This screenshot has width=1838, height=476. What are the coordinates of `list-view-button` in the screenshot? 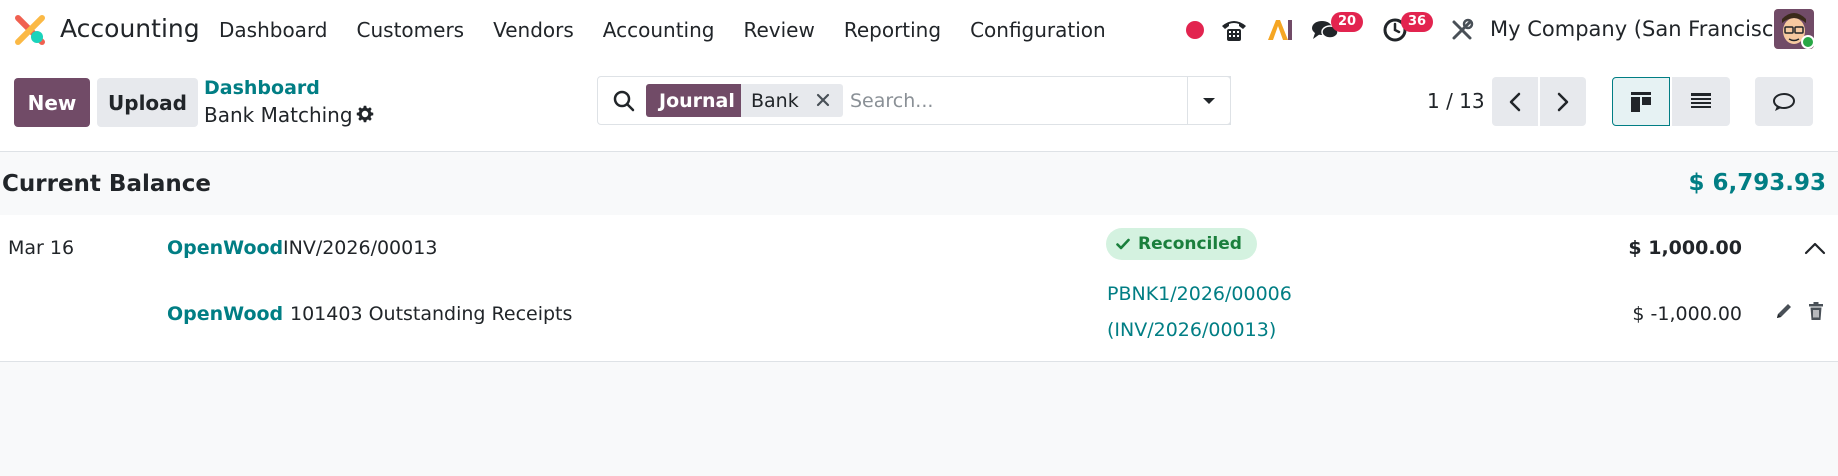 It's located at (1701, 101).